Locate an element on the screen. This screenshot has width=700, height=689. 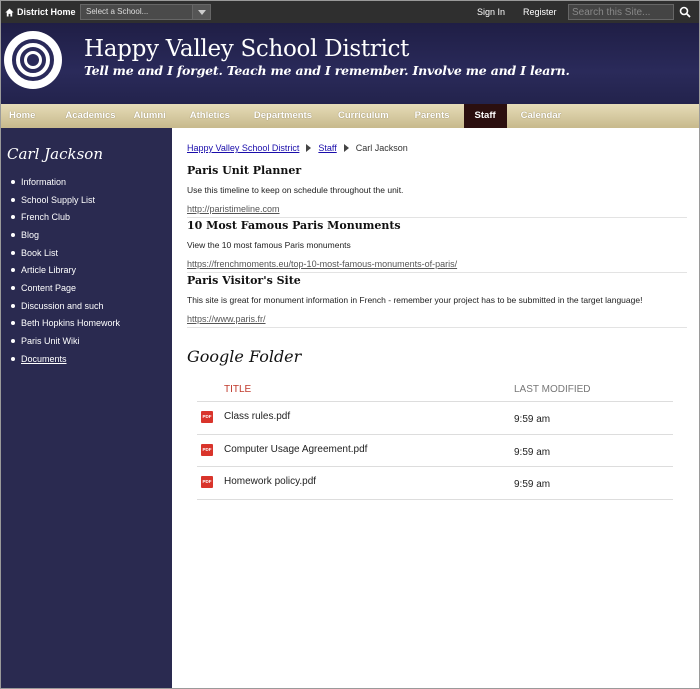
nav-alumni: Alumni is located at coordinates (152, 116).